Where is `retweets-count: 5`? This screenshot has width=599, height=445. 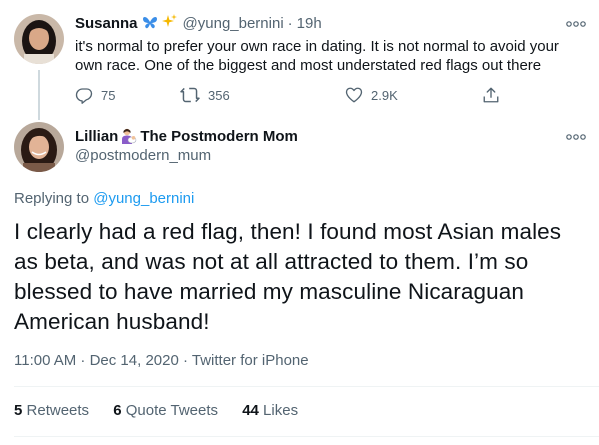 retweets-count: 5 is located at coordinates (18, 410).